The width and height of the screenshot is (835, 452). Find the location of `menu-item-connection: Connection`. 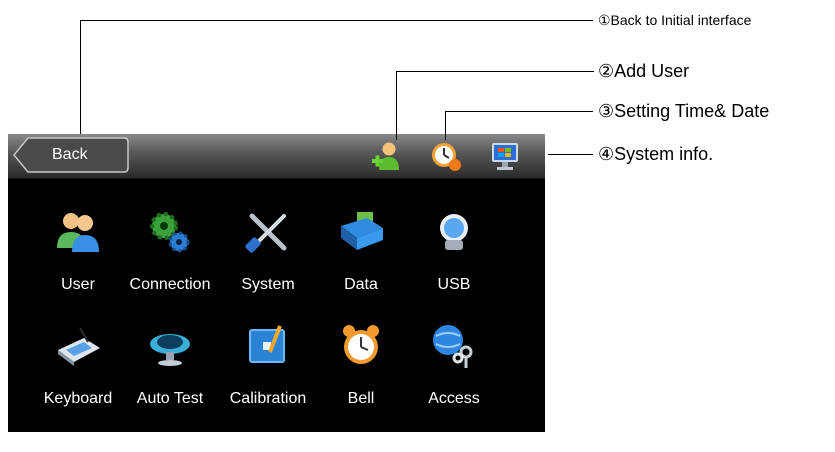

menu-item-connection: Connection is located at coordinates (170, 273).